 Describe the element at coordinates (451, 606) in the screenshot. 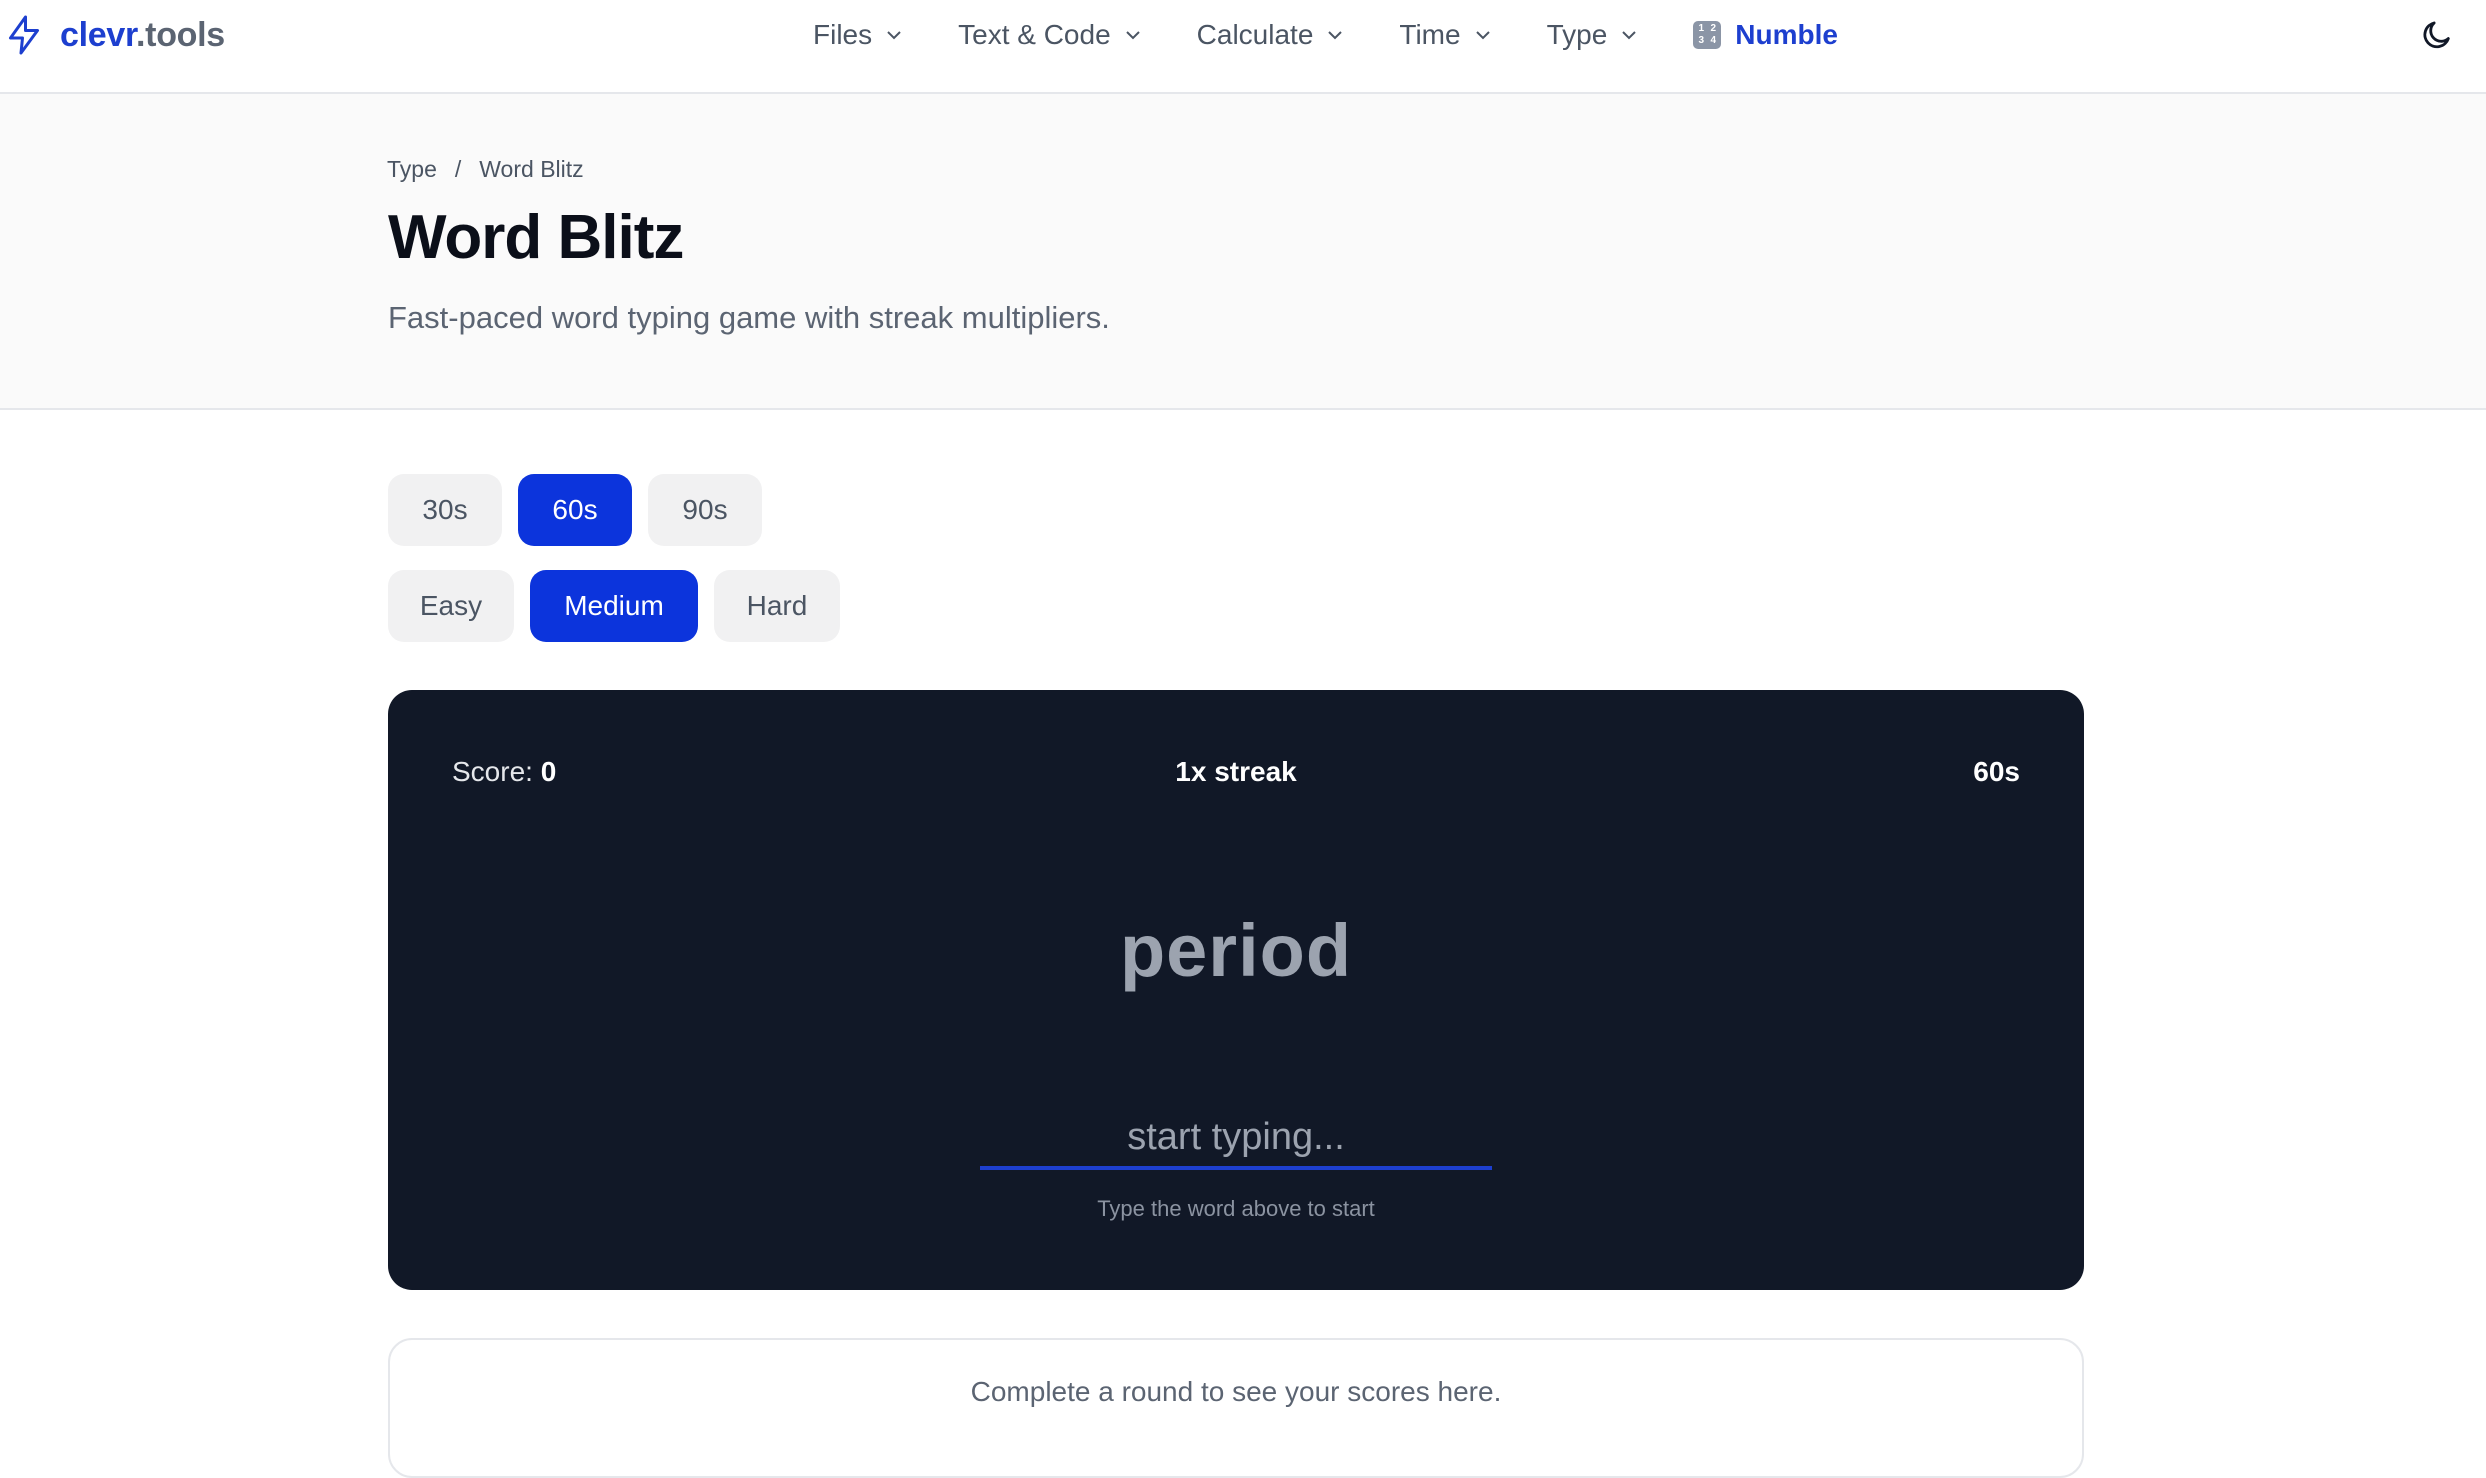

I see `difficulty-easy-button: Easy` at that location.